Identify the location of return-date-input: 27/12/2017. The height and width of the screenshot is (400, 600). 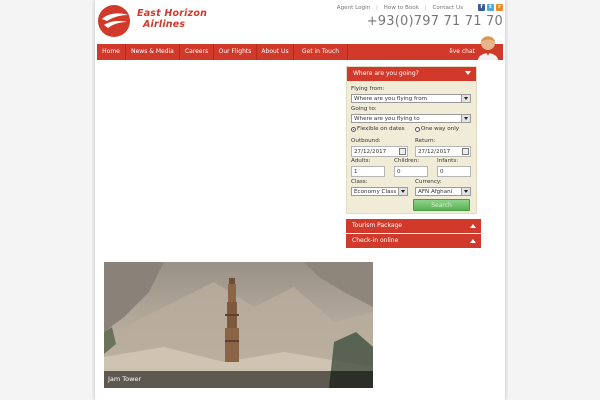
(443, 151).